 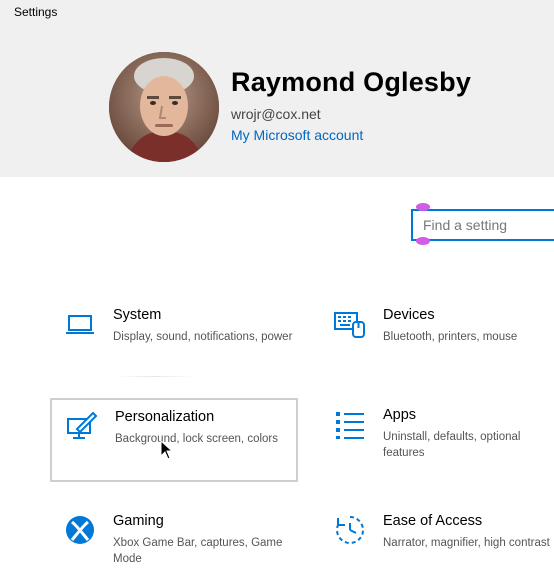 I want to click on tile-description: Background, lock screen, colors, so click(x=196, y=439).